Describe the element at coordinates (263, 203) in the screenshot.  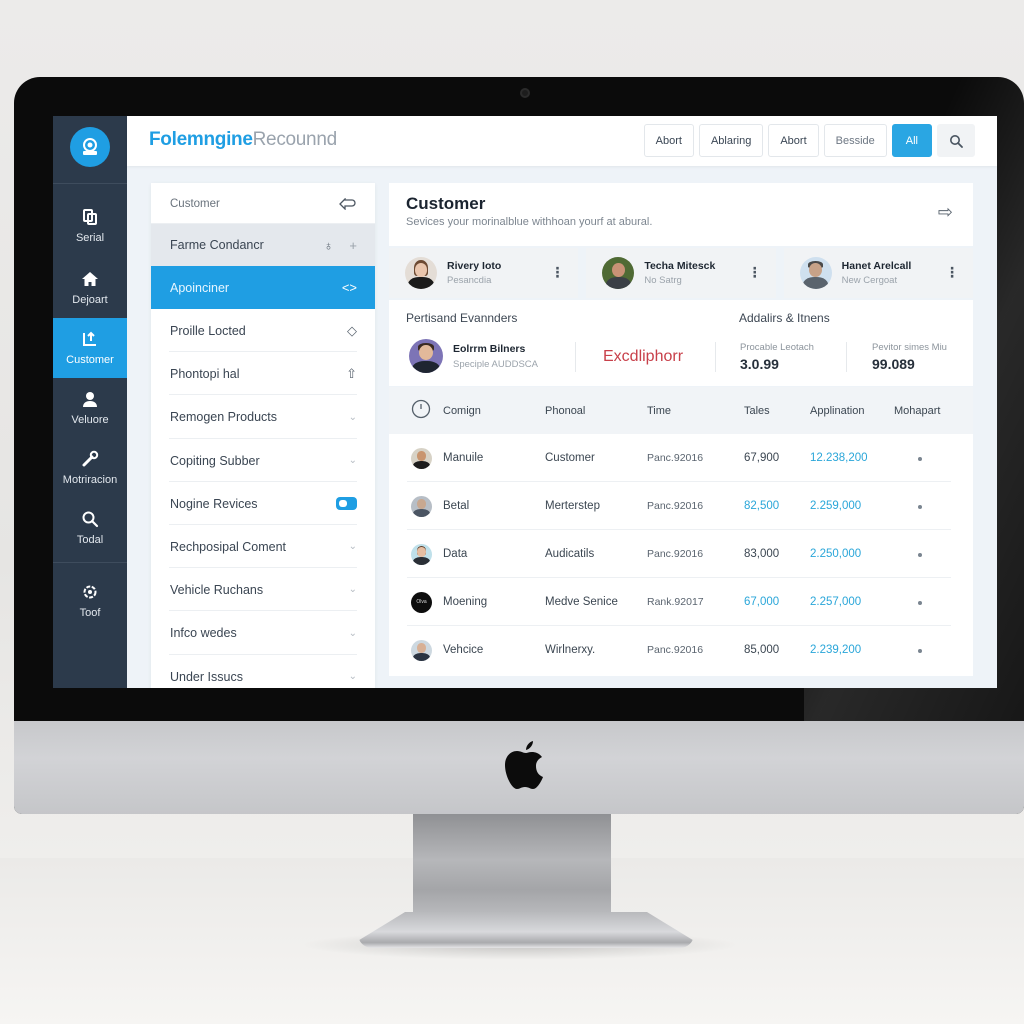
I see `submenu-header: Customer` at that location.